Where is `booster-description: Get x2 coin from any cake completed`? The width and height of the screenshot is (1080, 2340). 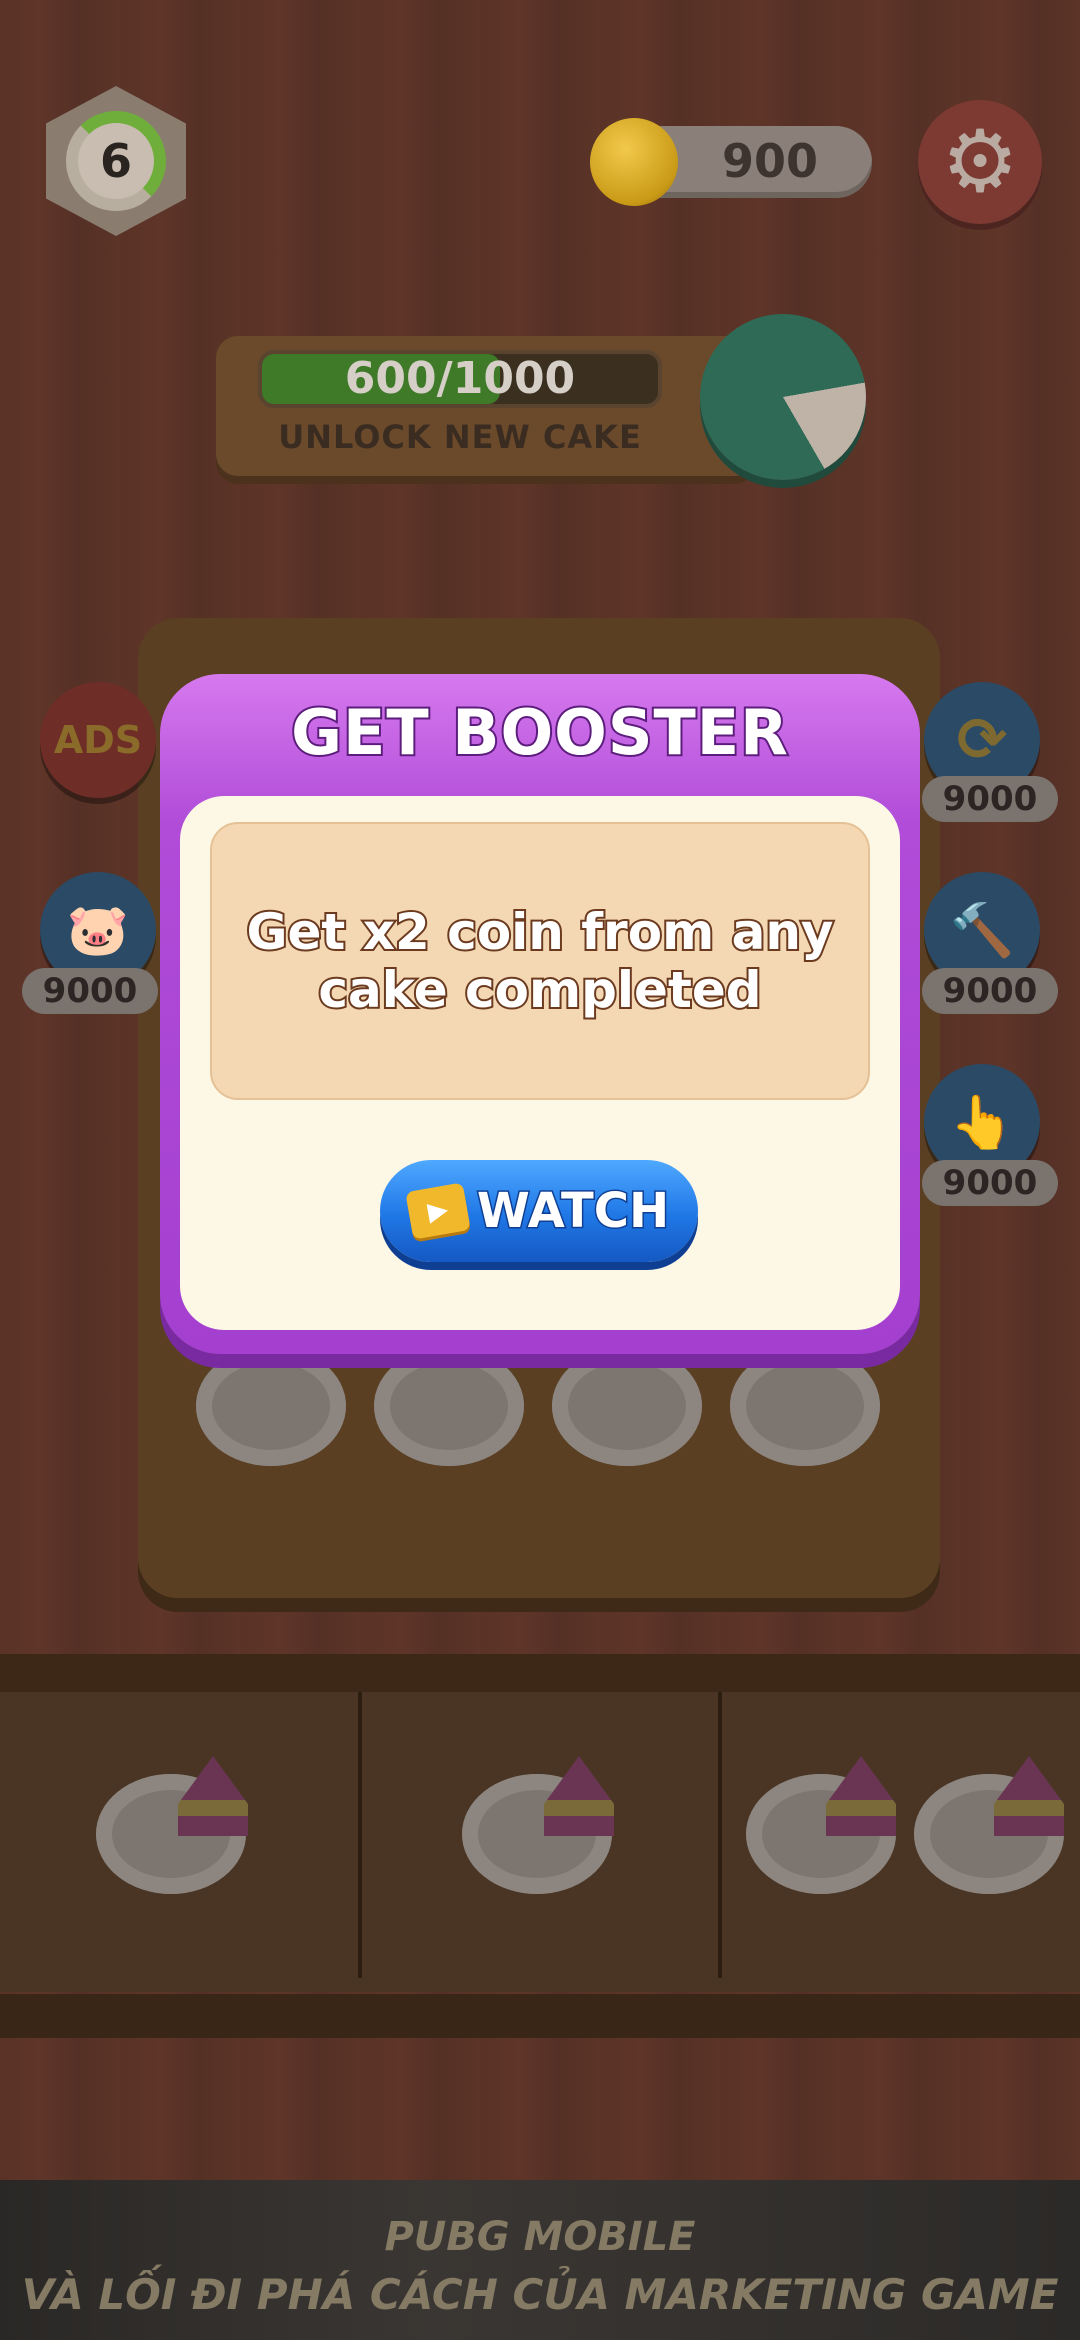 booster-description: Get x2 coin from any cake completed is located at coordinates (539, 961).